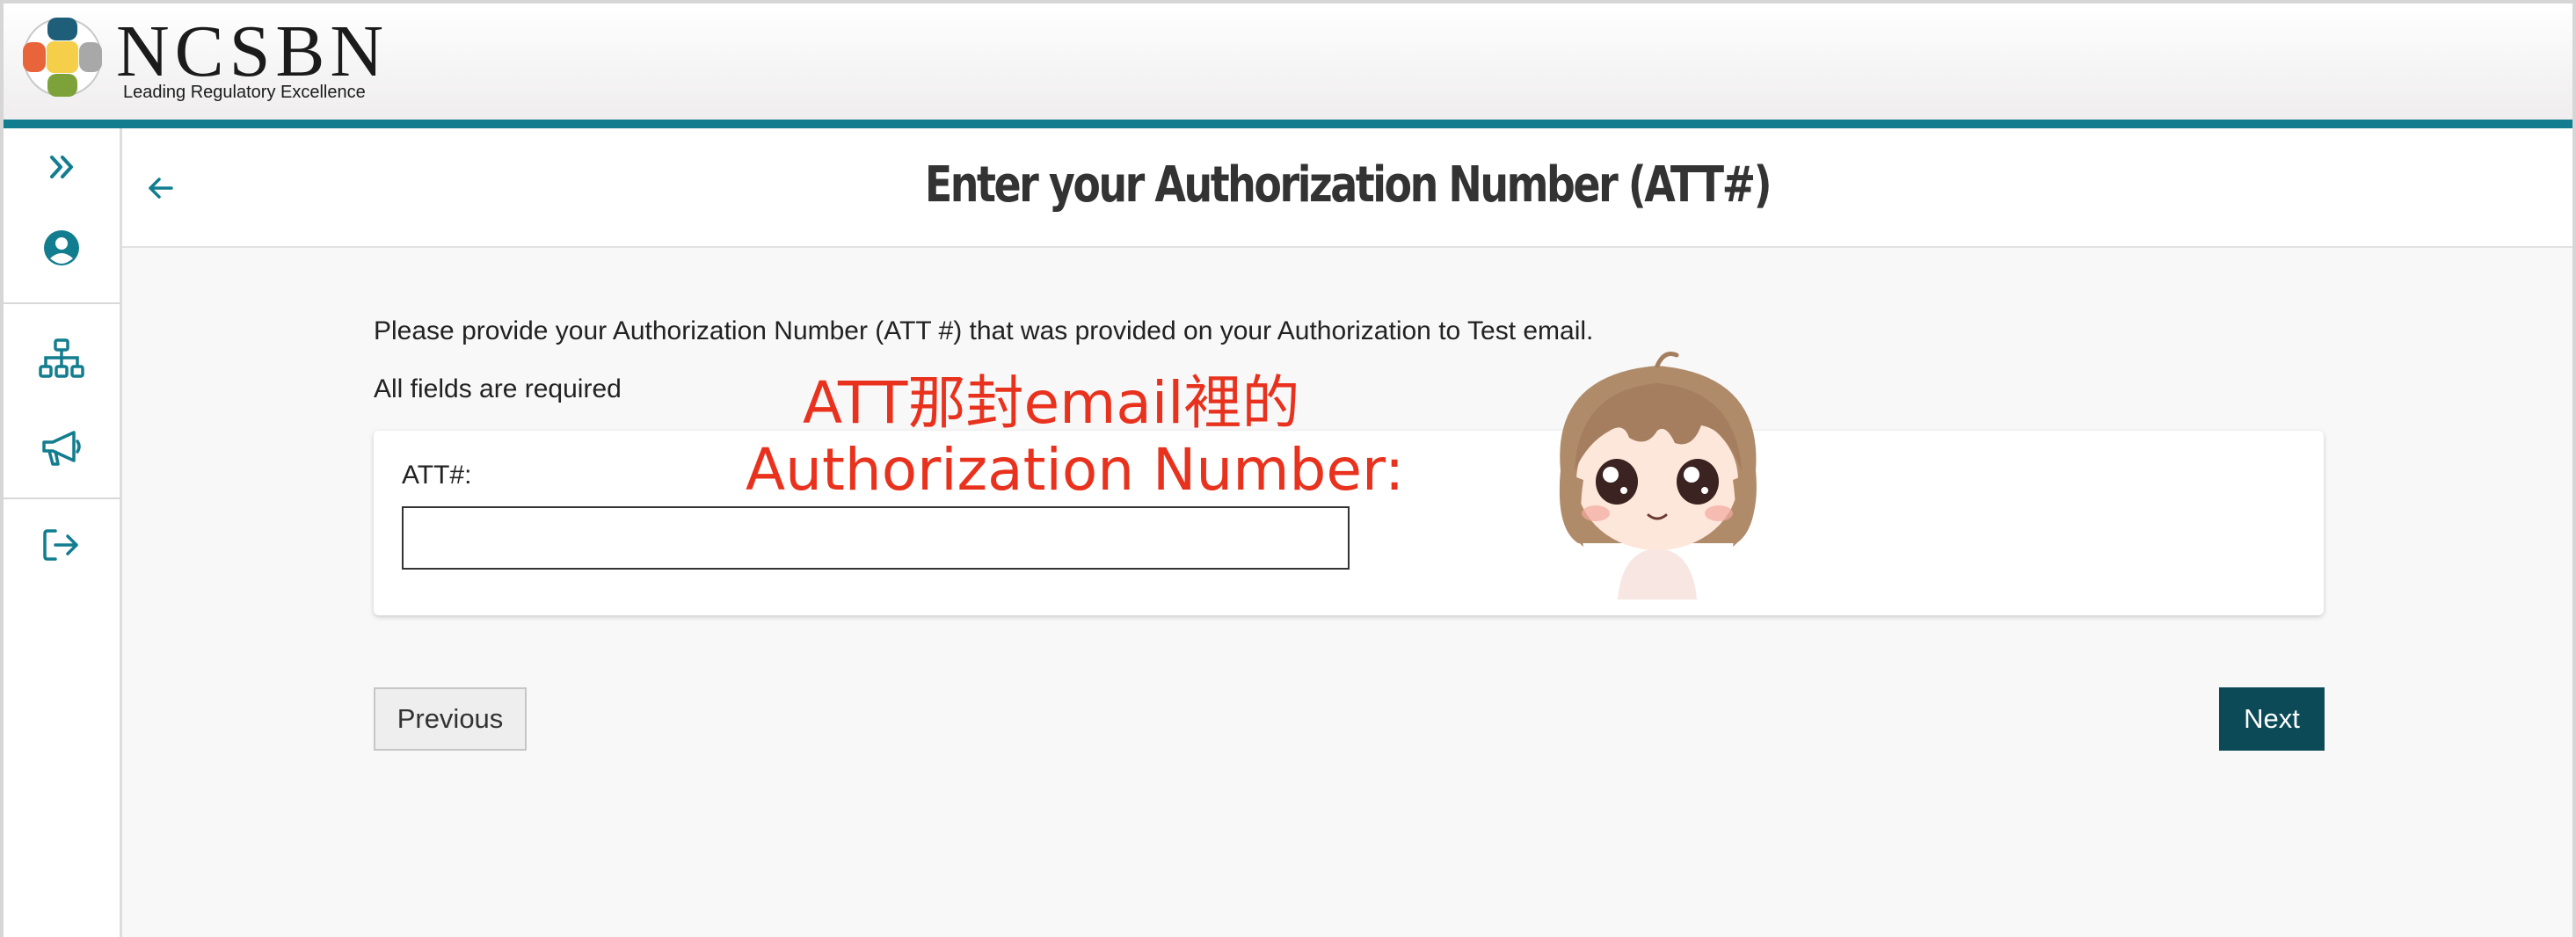 This screenshot has width=2576, height=937. Describe the element at coordinates (1075, 470) in the screenshot. I see `annotation-line-2: Authorization Number:` at that location.